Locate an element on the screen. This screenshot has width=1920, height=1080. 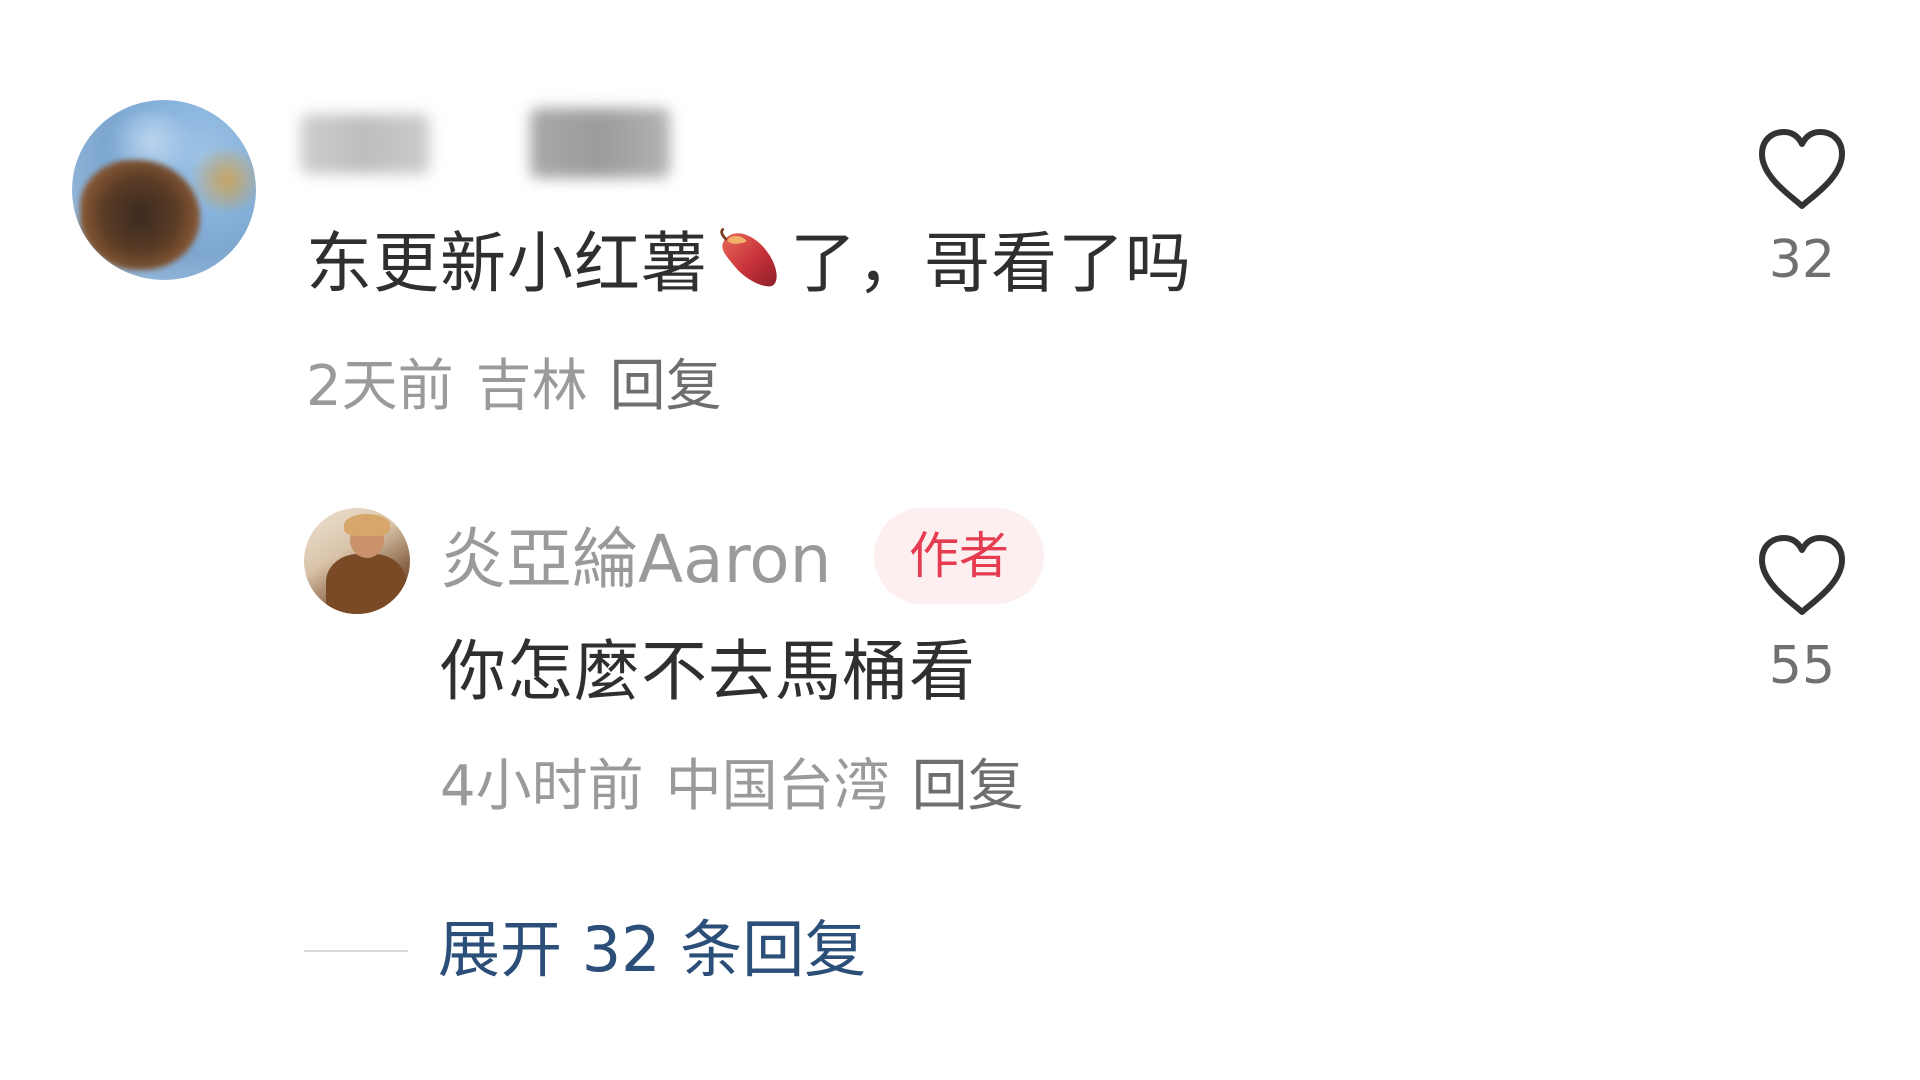
like-button: 32 is located at coordinates (1802, 208).